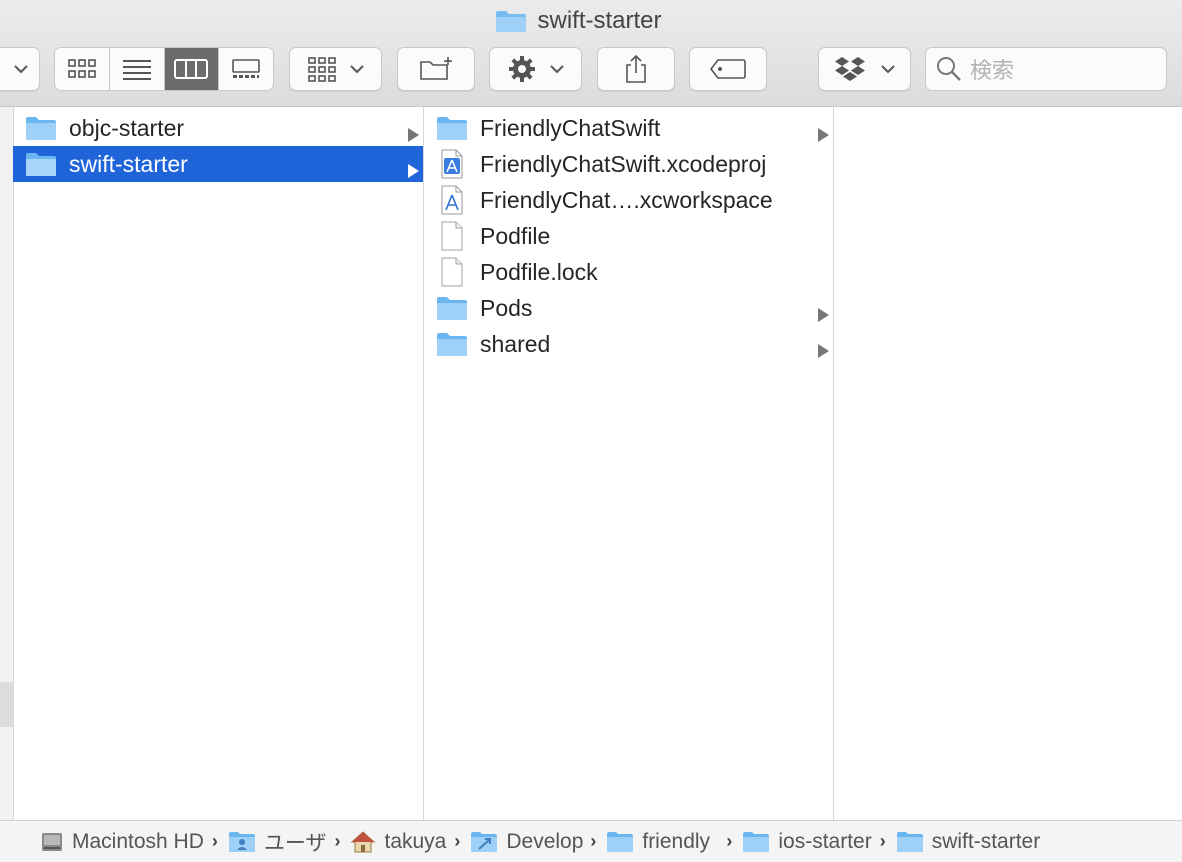 The image size is (1182, 862). I want to click on list-item-xcodeproj: FriendlyChatSwift.xcodeproj, so click(628, 164).